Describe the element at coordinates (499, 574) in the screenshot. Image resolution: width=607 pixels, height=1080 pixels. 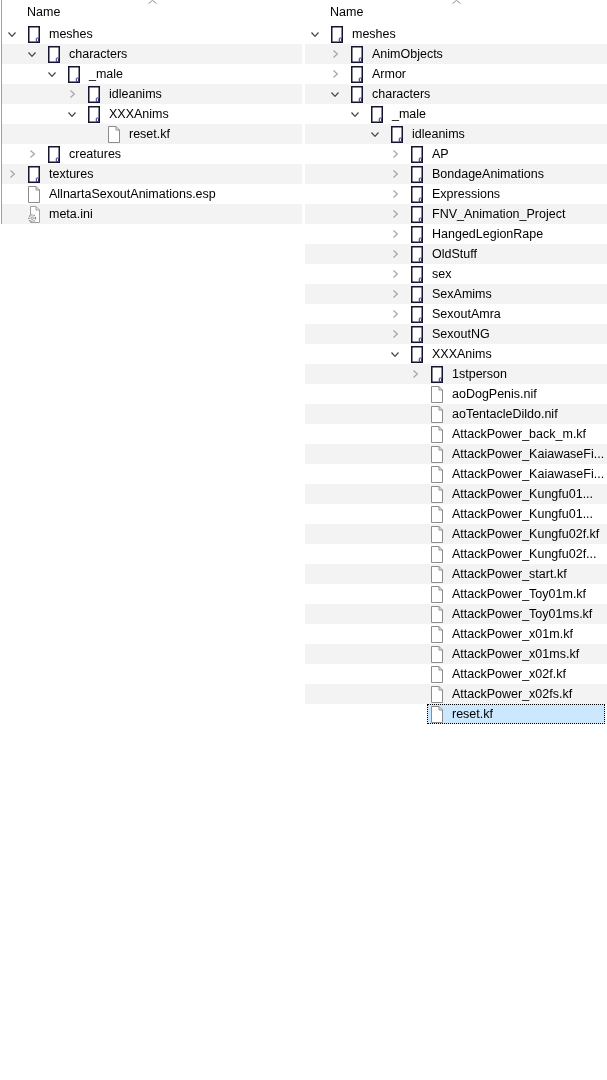
I see `tree-item: AttackPower_start.kf` at that location.